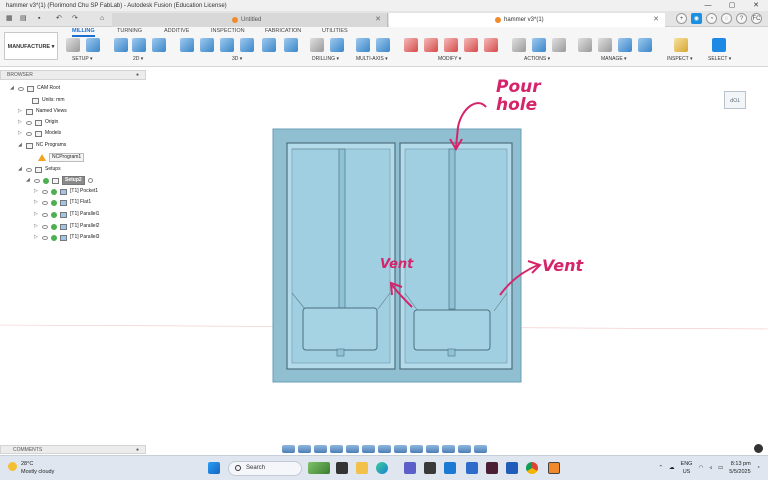  Describe the element at coordinates (519, 45) in the screenshot. I see `simulate-icon` at that location.